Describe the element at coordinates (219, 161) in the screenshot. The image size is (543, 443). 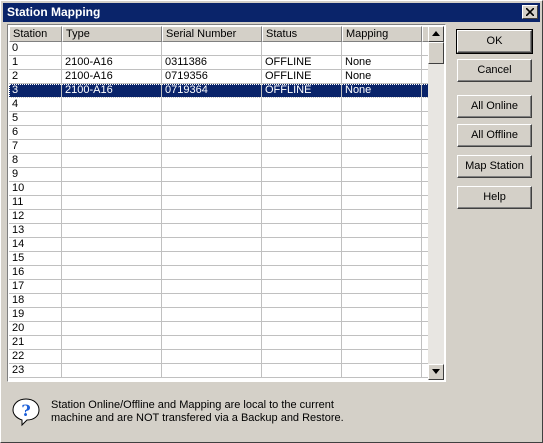
I see `table-row: 8` at that location.